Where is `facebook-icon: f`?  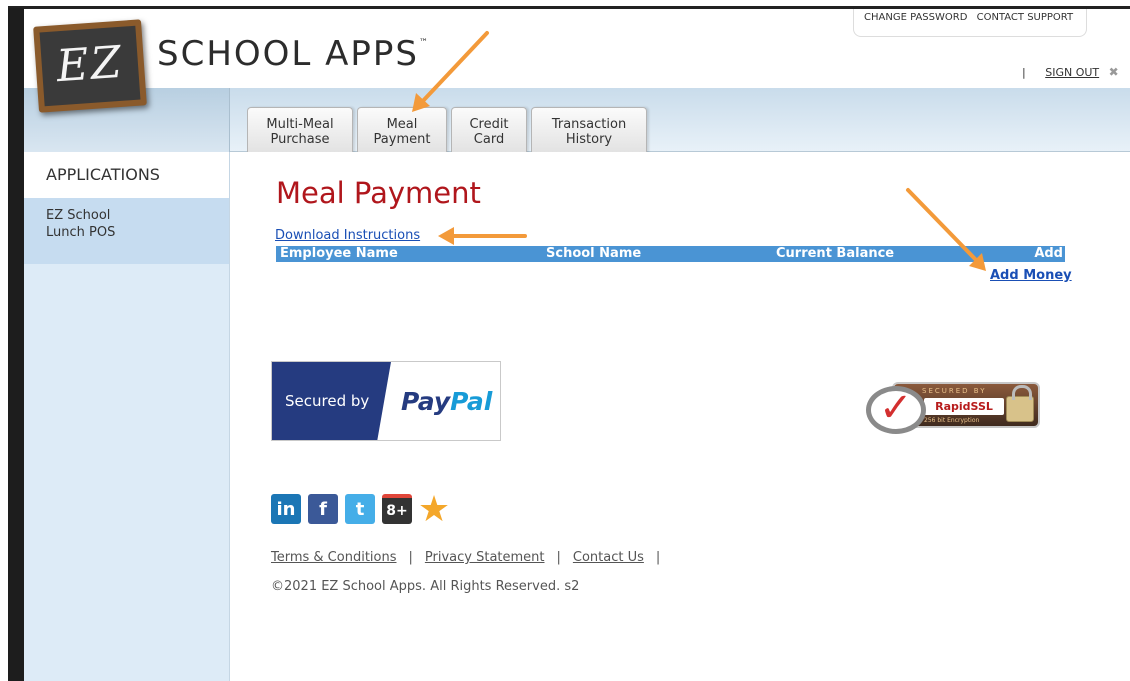 facebook-icon: f is located at coordinates (323, 509).